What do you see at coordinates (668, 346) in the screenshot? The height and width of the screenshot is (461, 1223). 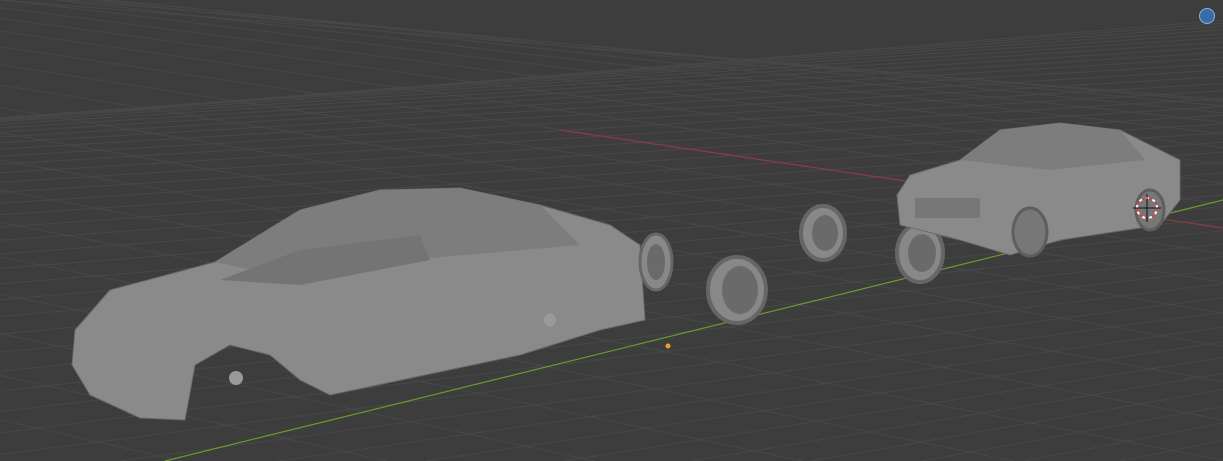 I see `origin-point-icon` at bounding box center [668, 346].